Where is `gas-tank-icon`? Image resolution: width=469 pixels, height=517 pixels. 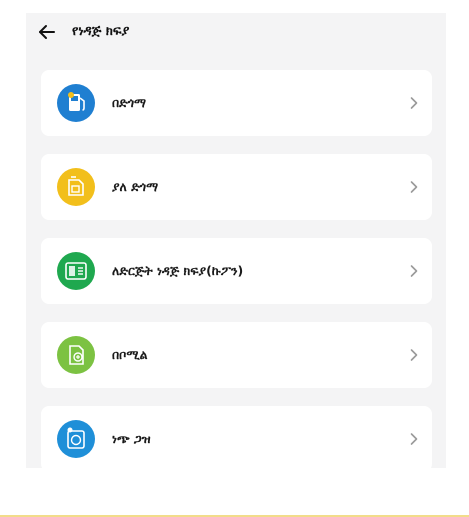
gas-tank-icon is located at coordinates (76, 438).